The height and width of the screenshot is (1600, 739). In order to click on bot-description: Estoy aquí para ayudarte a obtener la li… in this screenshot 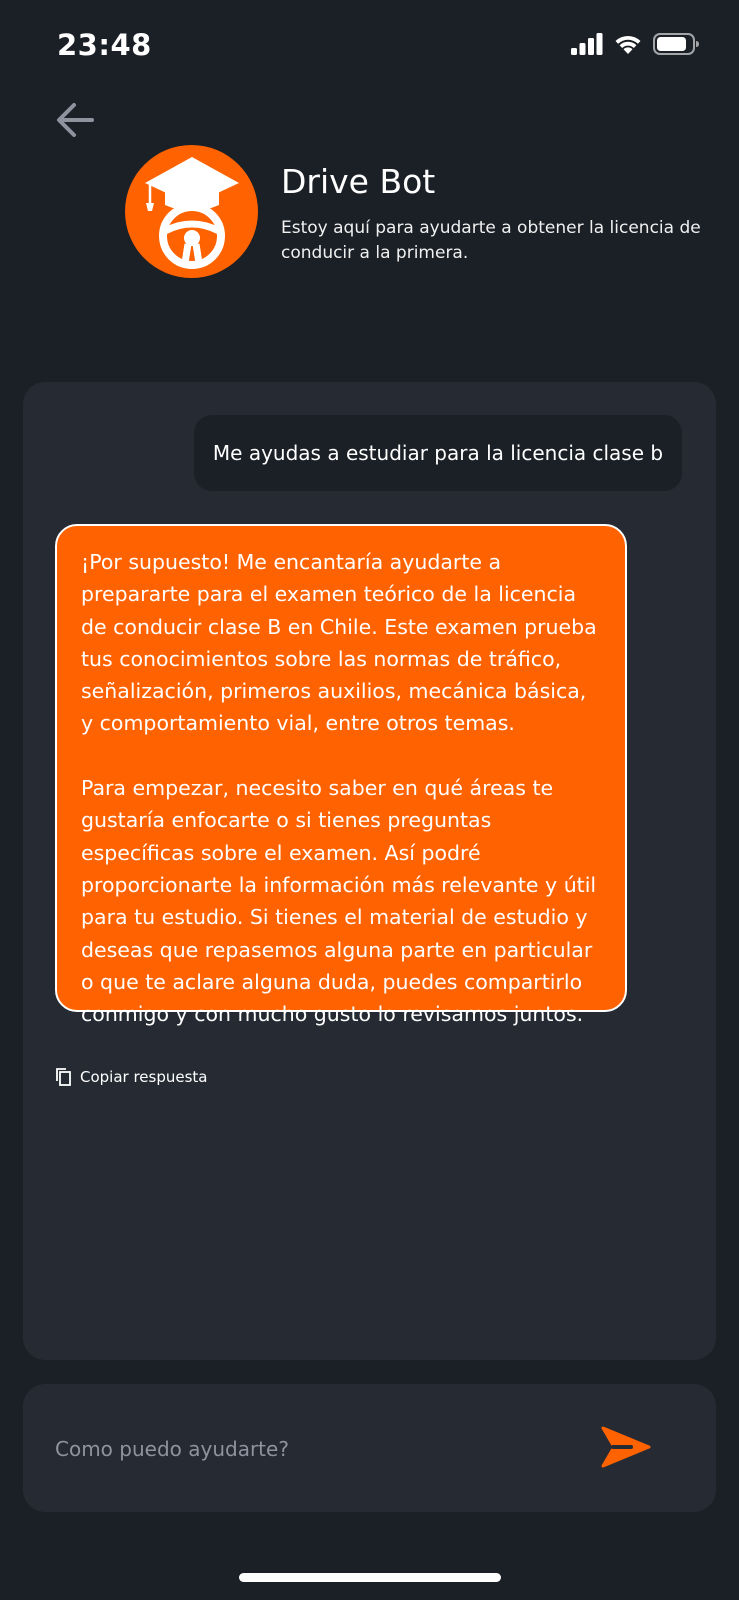, I will do `click(491, 240)`.